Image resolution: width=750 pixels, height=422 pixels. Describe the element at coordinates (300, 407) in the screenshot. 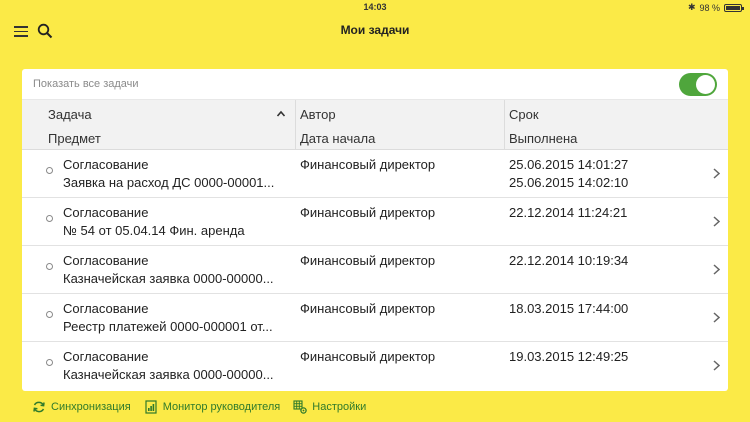

I see `settings-grid-icon` at that location.